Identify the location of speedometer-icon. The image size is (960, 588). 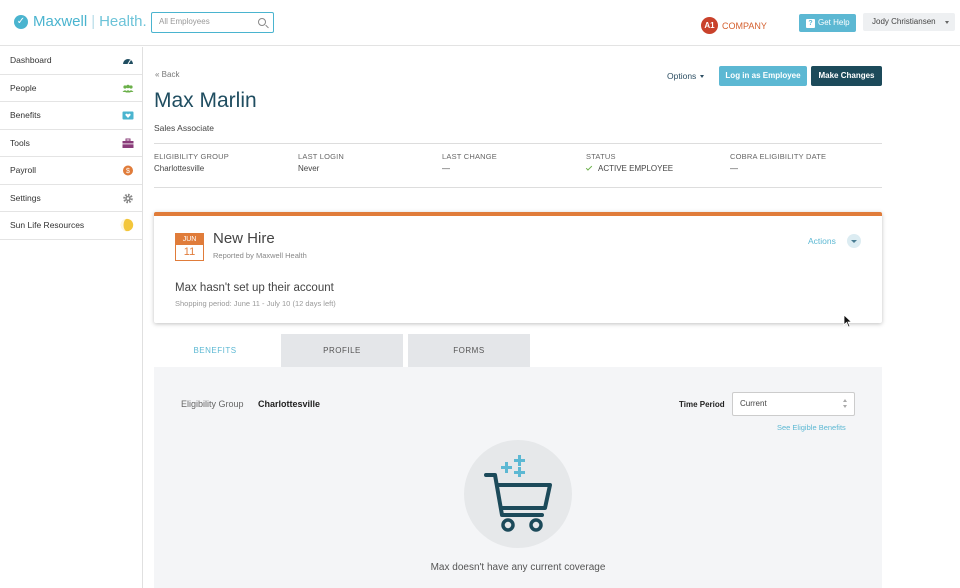
(128, 62).